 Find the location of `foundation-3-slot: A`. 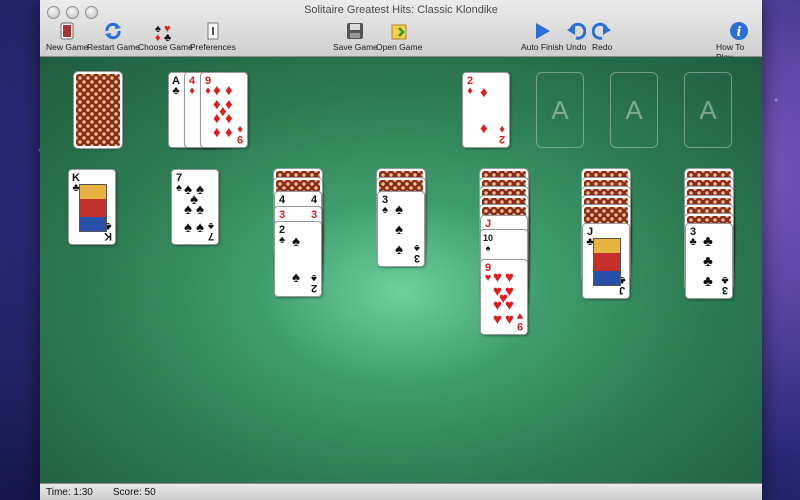

foundation-3-slot: A is located at coordinates (634, 110).